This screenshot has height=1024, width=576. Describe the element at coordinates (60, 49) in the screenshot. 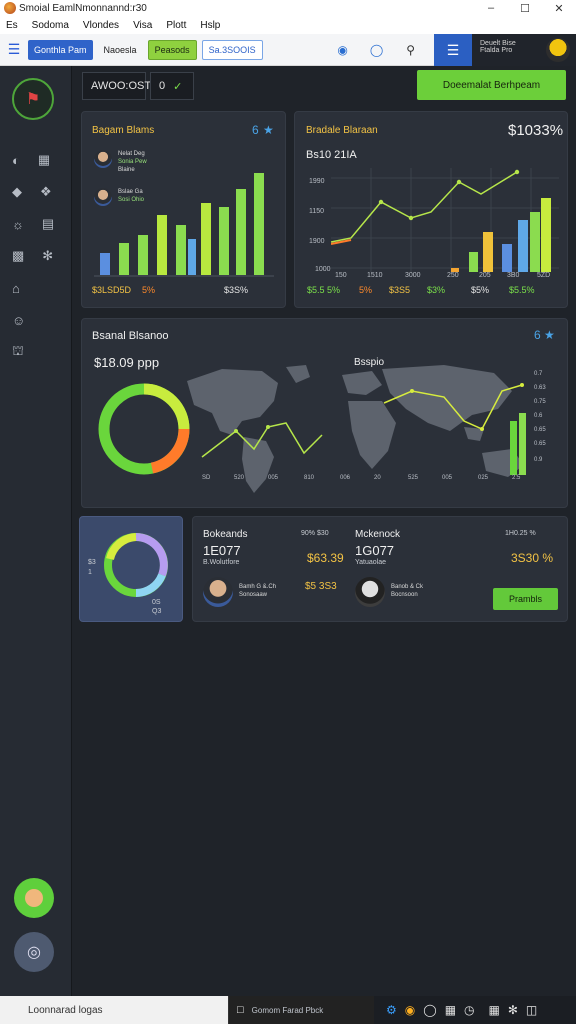

I see `toolbar-button-control-panel: Gonthla Pam` at that location.